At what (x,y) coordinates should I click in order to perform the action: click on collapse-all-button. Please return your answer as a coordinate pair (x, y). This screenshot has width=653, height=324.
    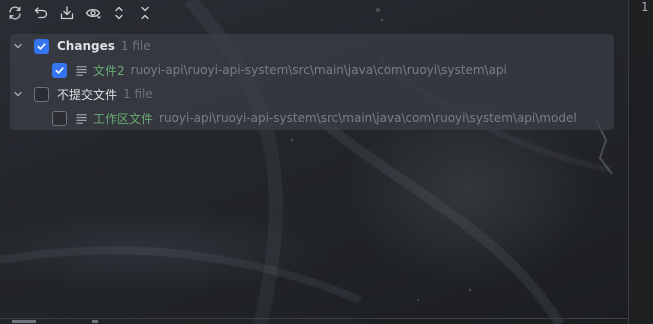
    Looking at the image, I should click on (145, 13).